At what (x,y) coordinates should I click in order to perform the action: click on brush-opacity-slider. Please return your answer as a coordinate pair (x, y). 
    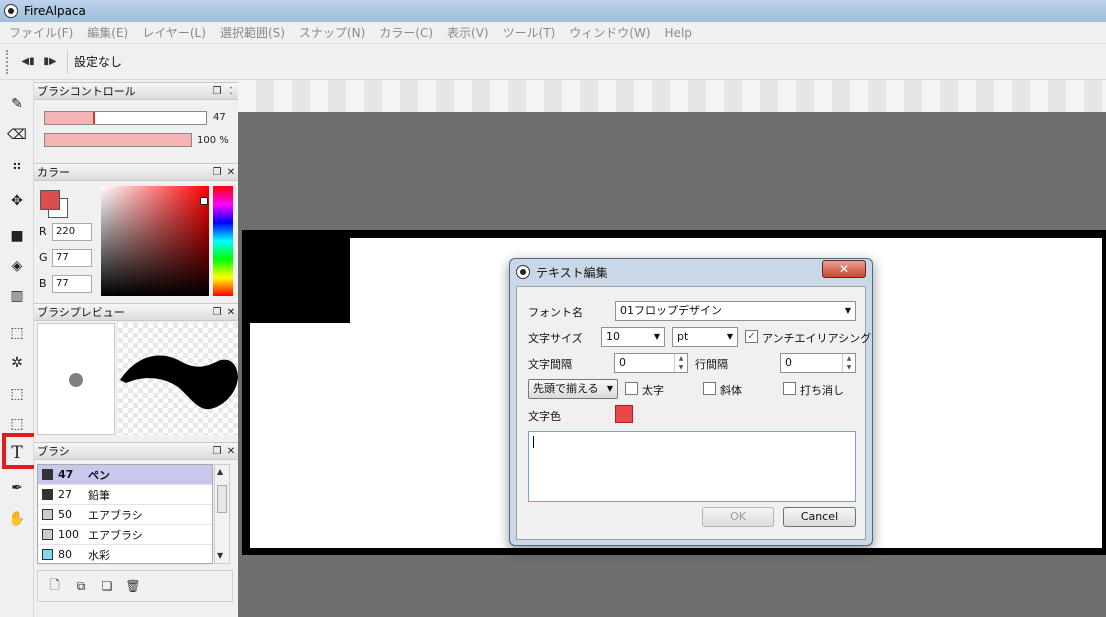
    Looking at the image, I should click on (118, 140).